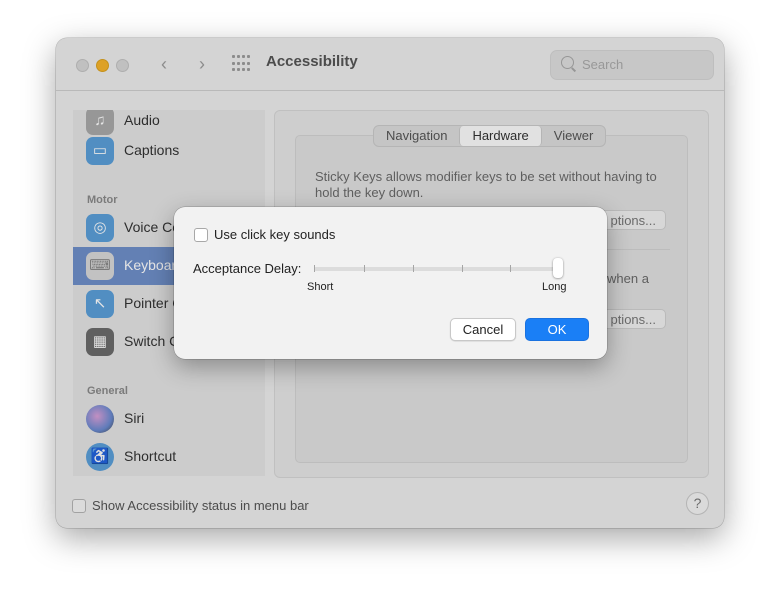 Image resolution: width=780 pixels, height=602 pixels. I want to click on show-all-grid-icon, so click(241, 64).